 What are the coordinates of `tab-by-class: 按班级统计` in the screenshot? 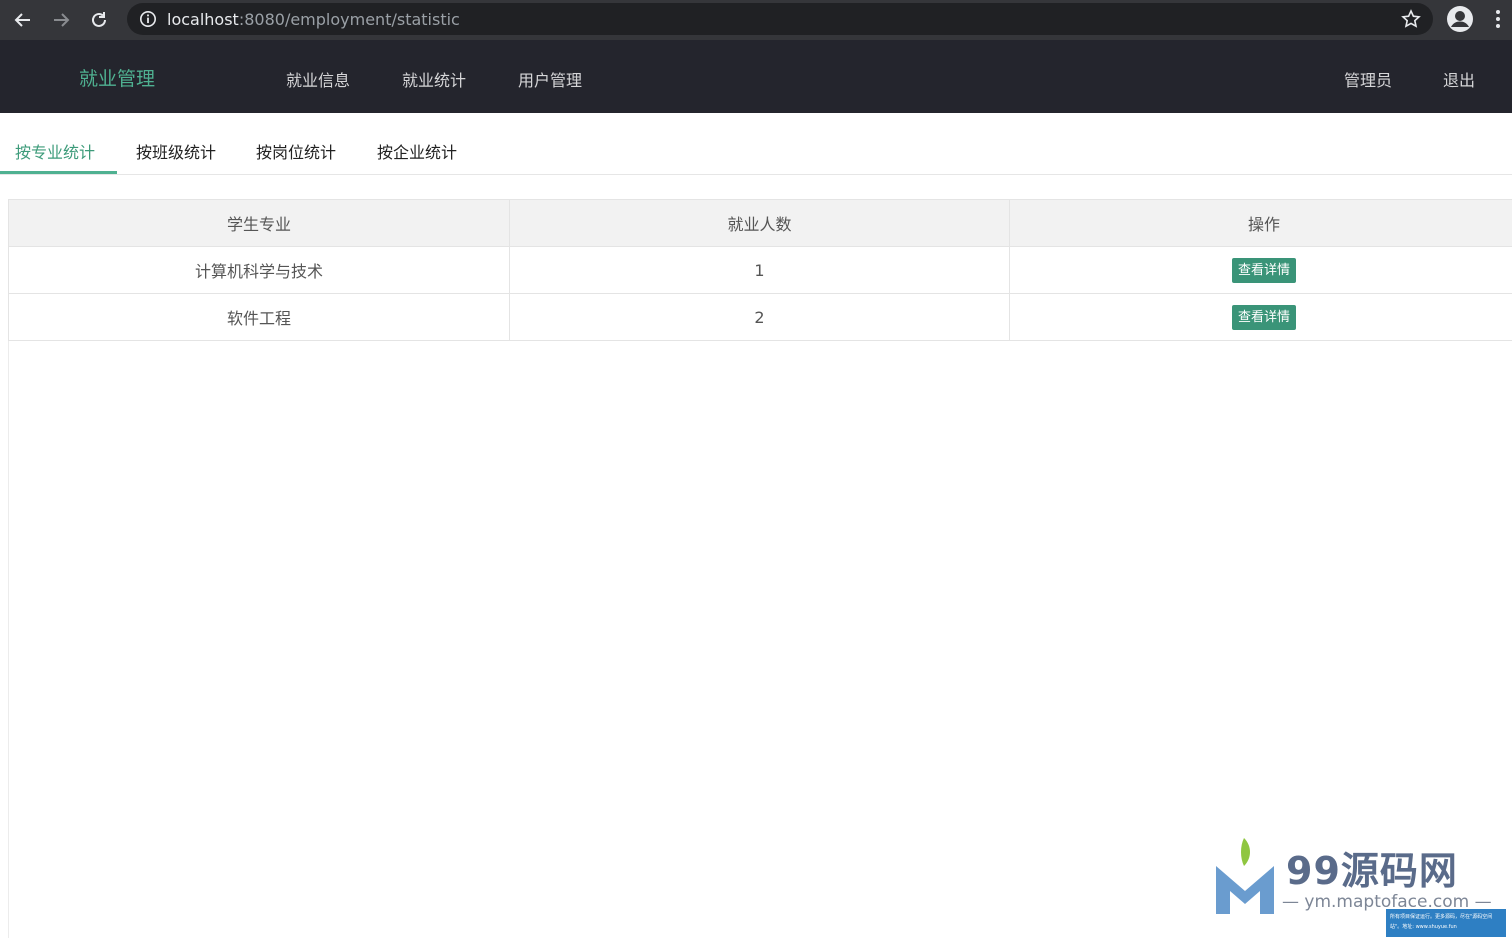 It's located at (176, 151).